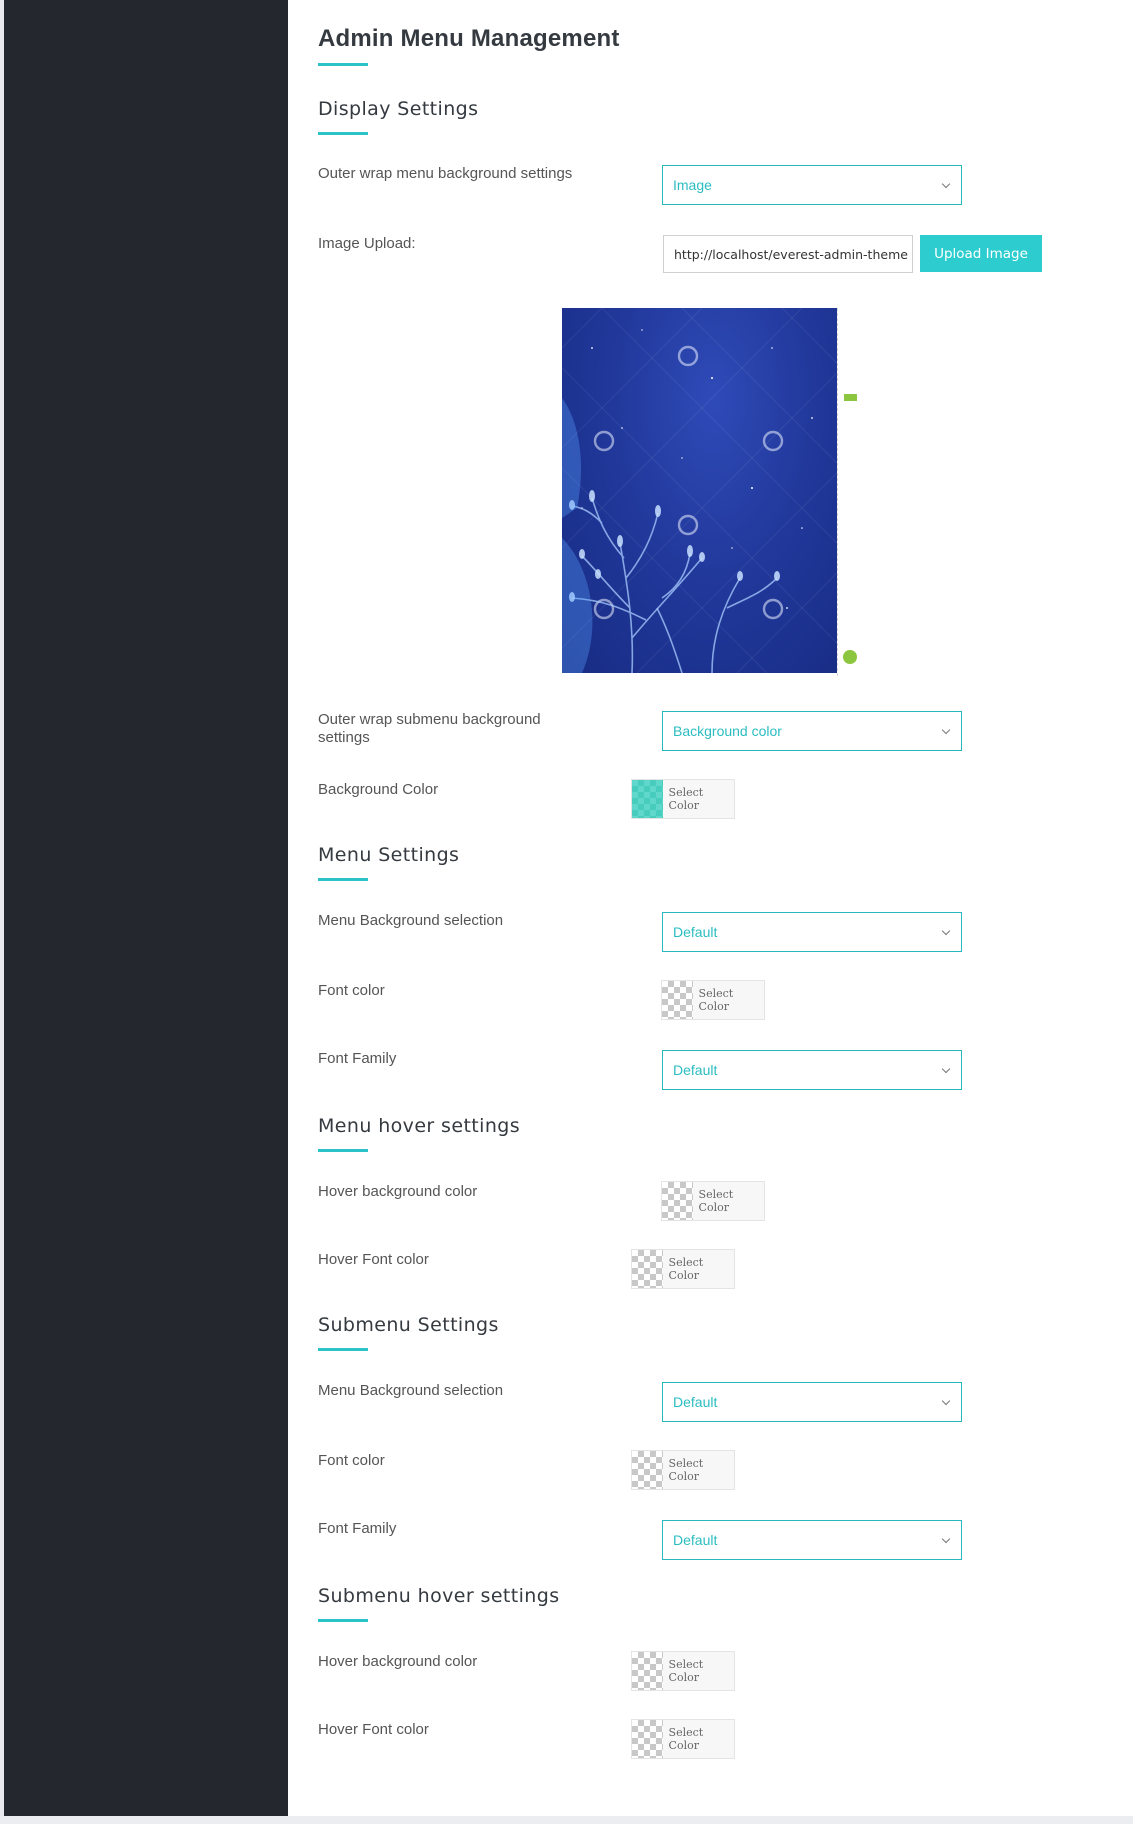 Image resolution: width=1133 pixels, height=1824 pixels. I want to click on bg-color-picker: Select Color, so click(683, 799).